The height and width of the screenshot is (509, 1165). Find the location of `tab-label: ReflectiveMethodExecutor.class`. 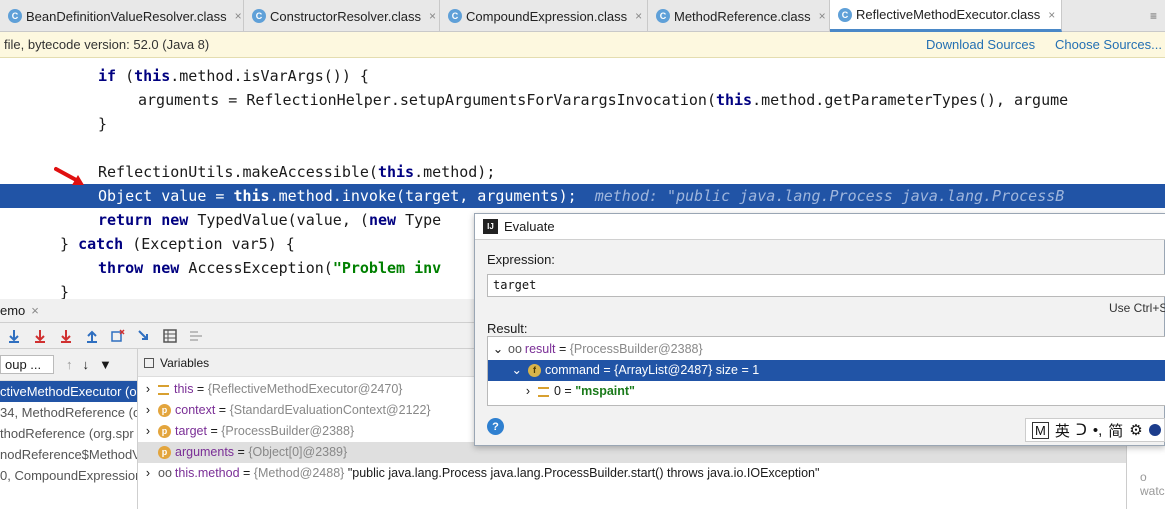

tab-label: ReflectiveMethodExecutor.class is located at coordinates (948, 14).